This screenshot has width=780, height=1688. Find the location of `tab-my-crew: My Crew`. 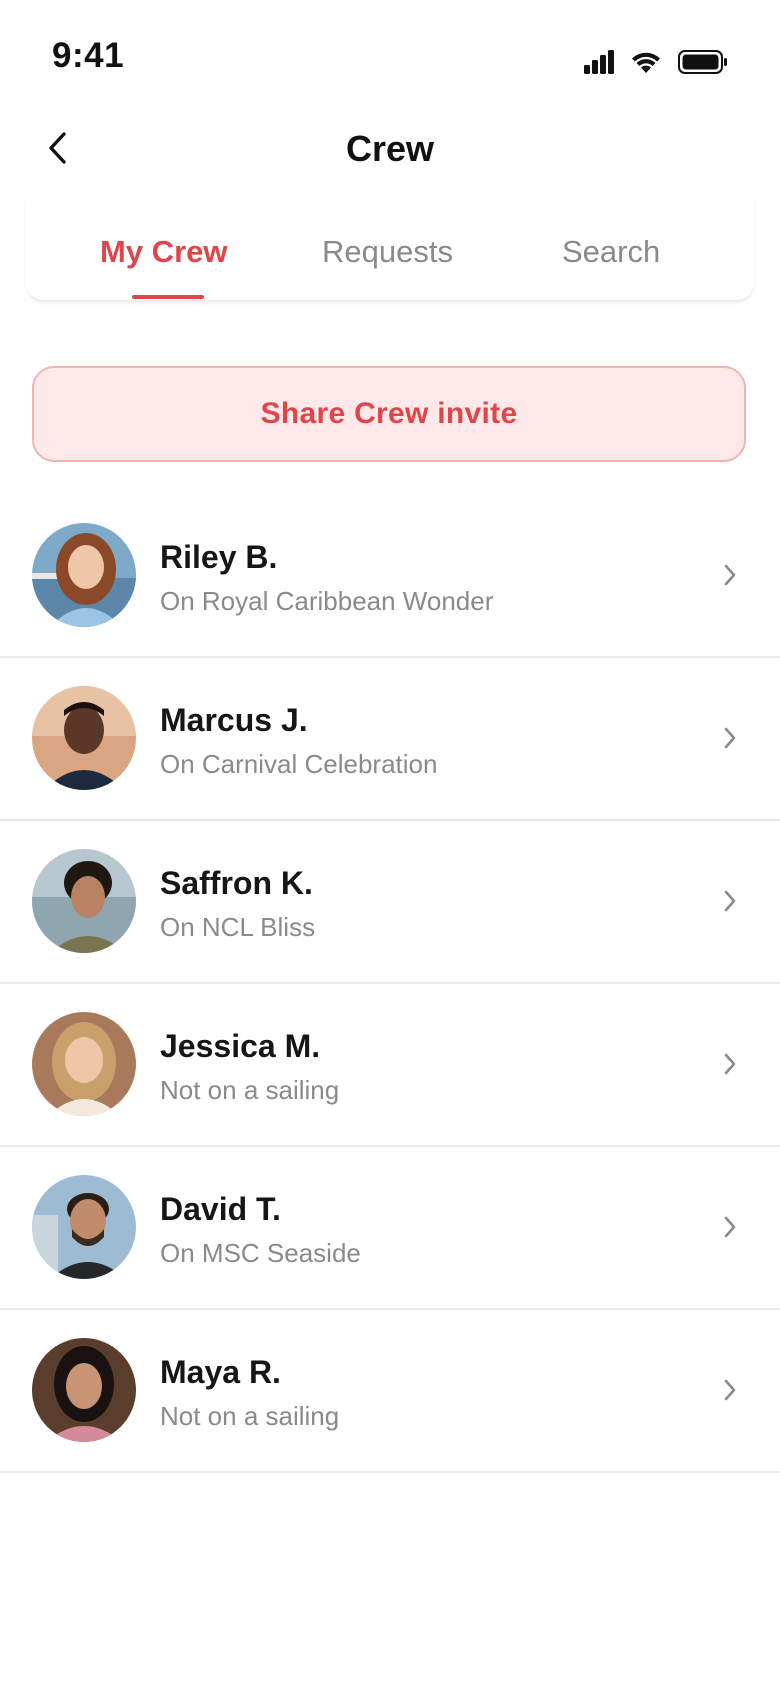

tab-my-crew: My Crew is located at coordinates (163, 252).